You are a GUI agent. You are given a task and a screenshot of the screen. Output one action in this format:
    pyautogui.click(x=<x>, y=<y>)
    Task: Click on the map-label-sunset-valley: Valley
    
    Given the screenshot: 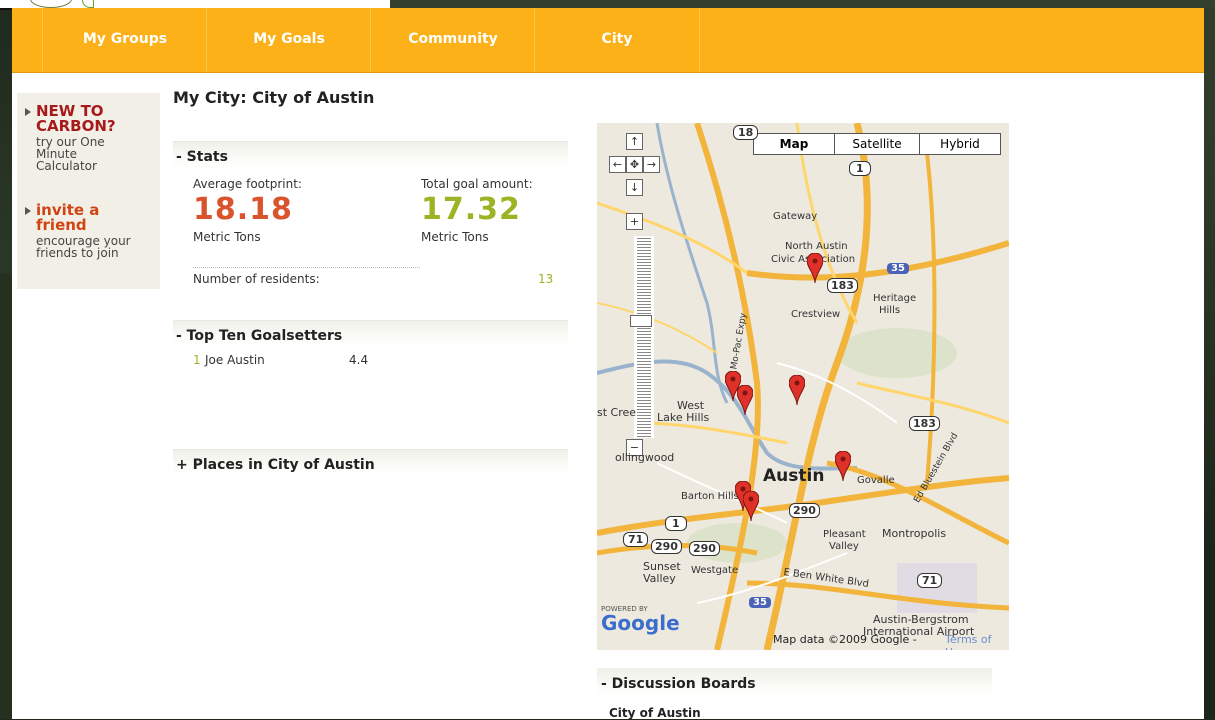 What is the action you would take?
    pyautogui.click(x=659, y=578)
    